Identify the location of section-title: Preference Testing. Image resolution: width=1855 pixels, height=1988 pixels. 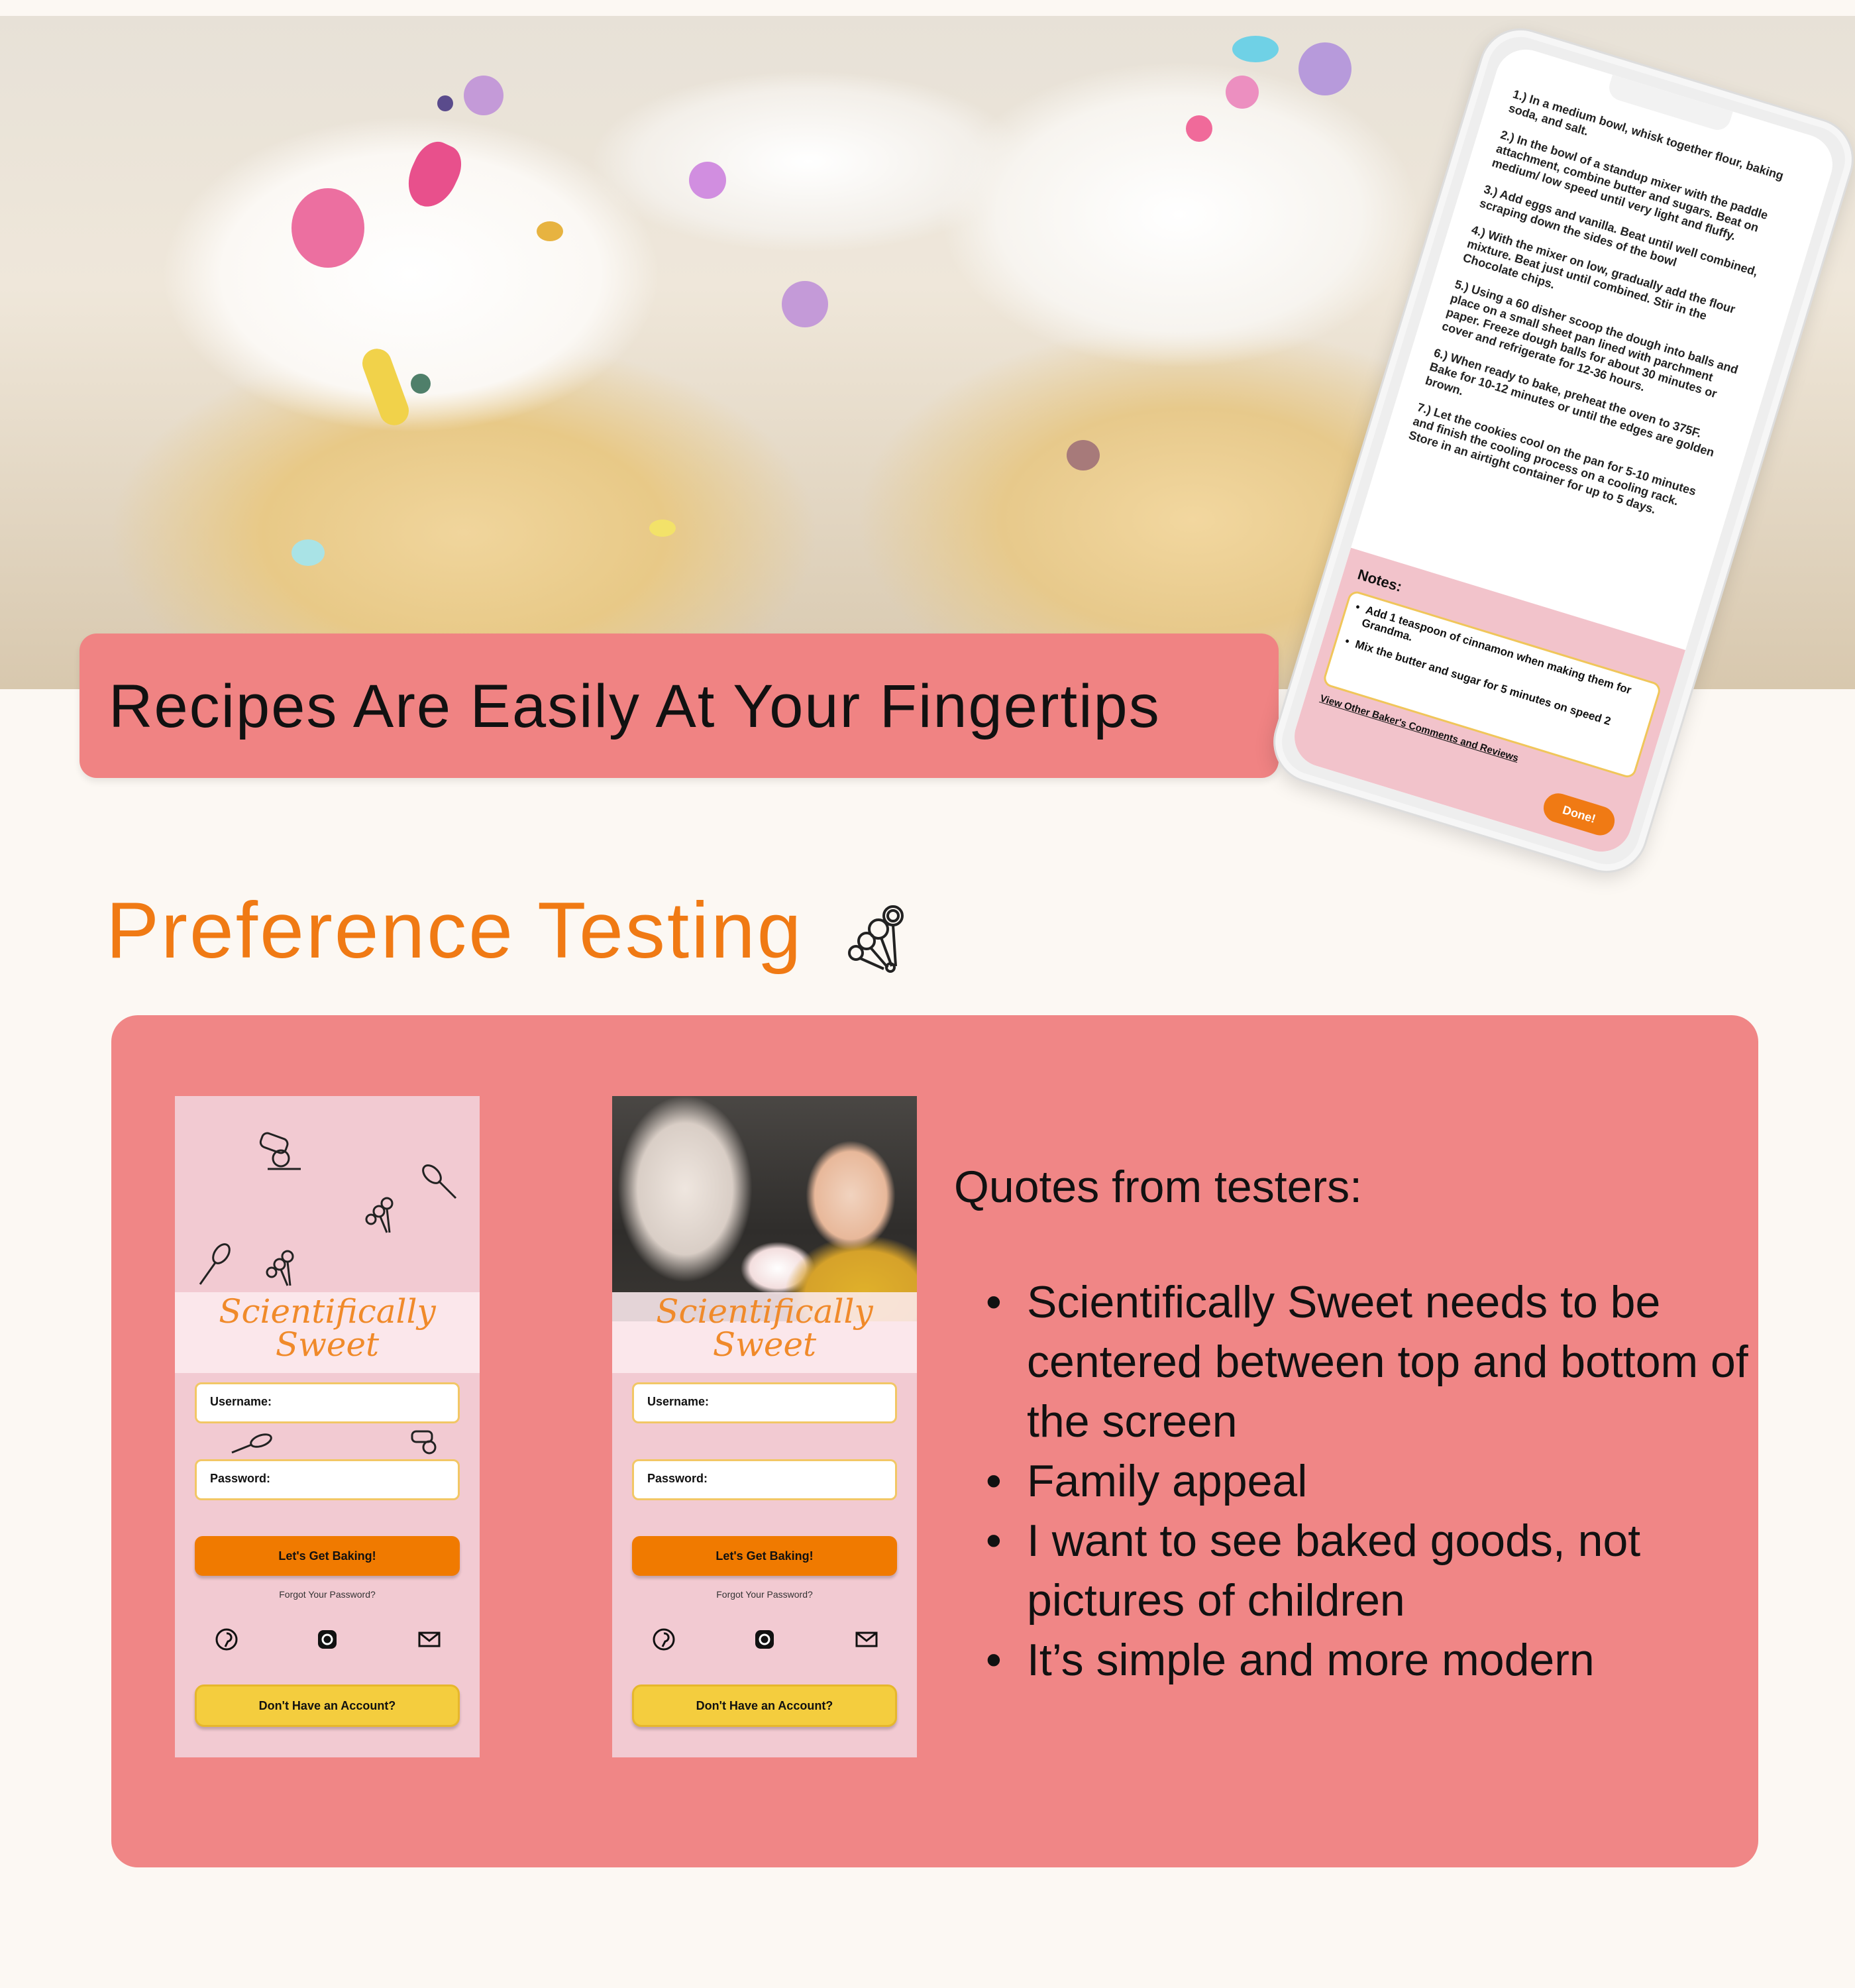
(455, 930).